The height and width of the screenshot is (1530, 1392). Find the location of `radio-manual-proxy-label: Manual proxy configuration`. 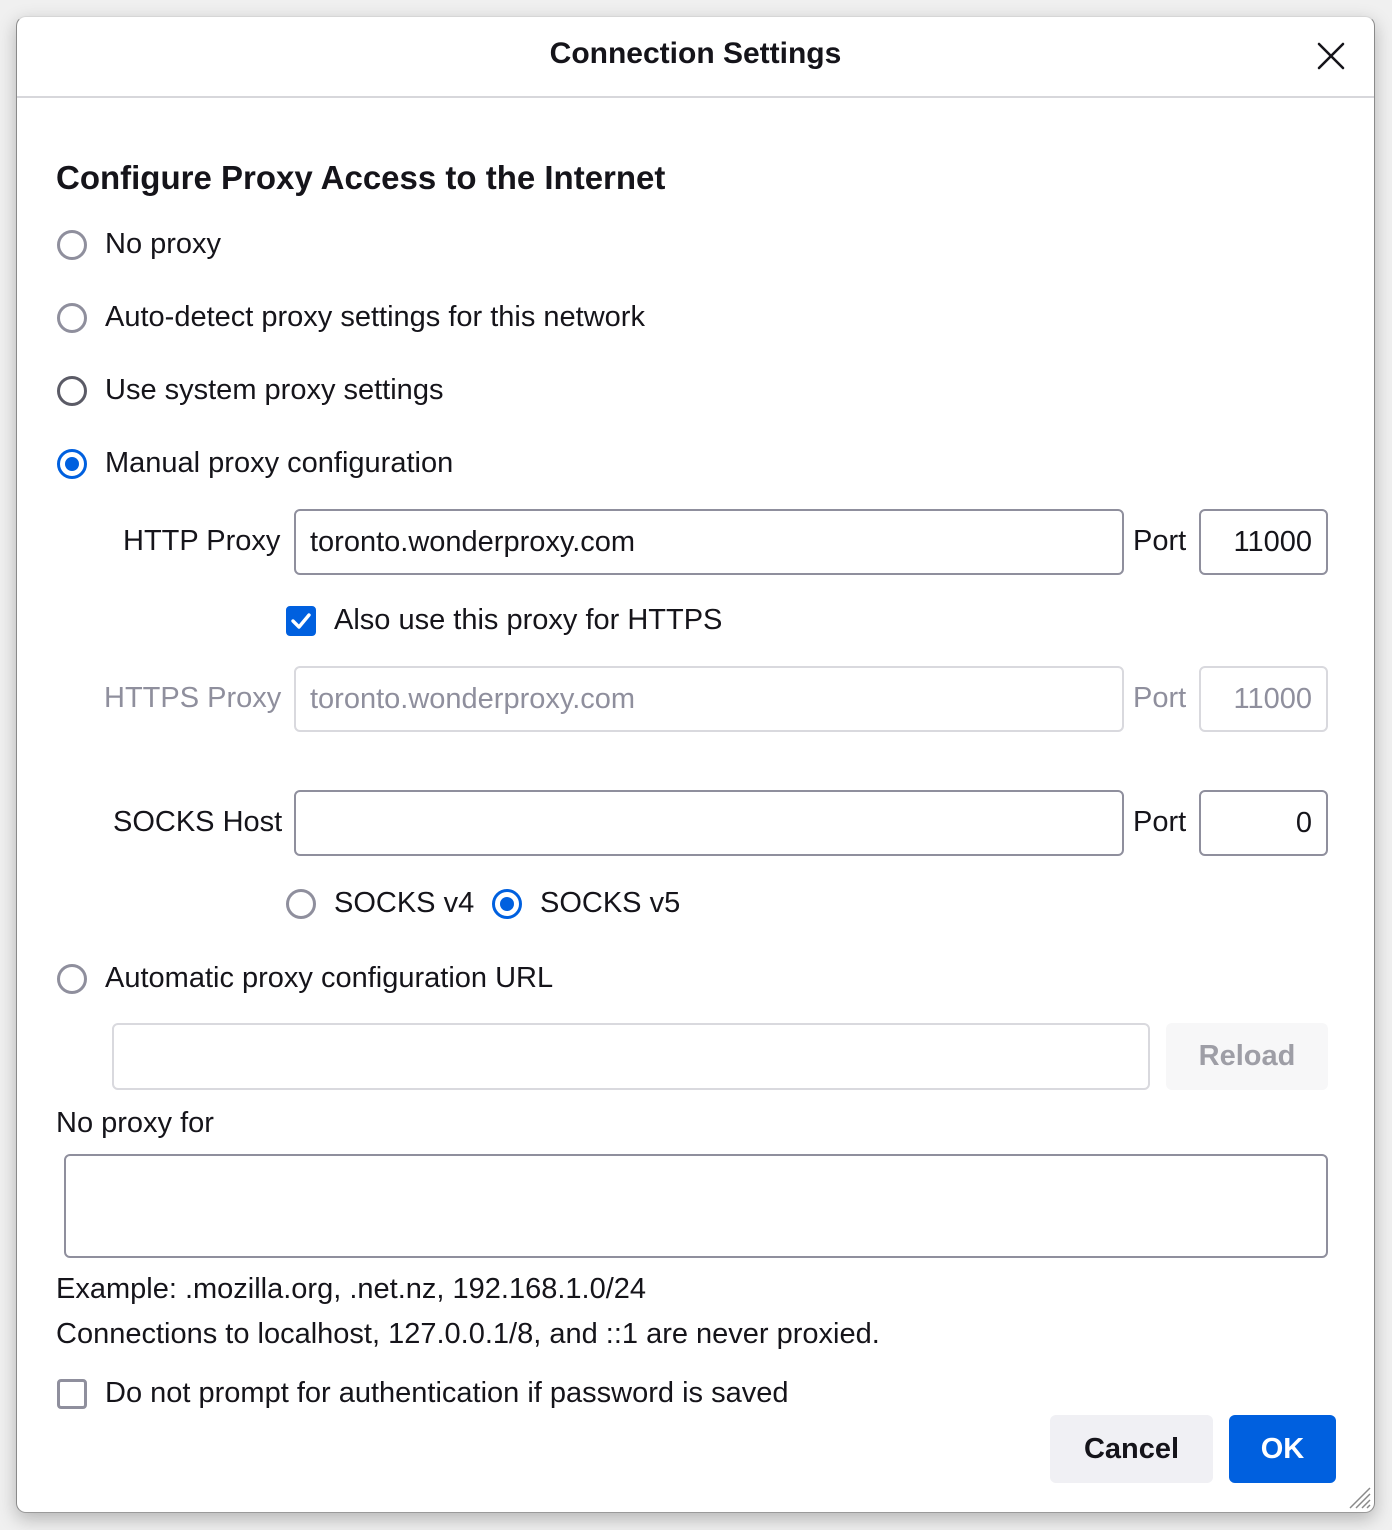

radio-manual-proxy-label: Manual proxy configuration is located at coordinates (279, 463).